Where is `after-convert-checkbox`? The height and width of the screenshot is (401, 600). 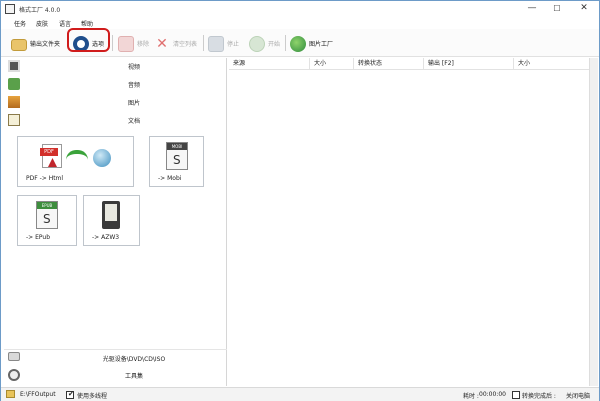
after-convert-checkbox is located at coordinates (516, 395).